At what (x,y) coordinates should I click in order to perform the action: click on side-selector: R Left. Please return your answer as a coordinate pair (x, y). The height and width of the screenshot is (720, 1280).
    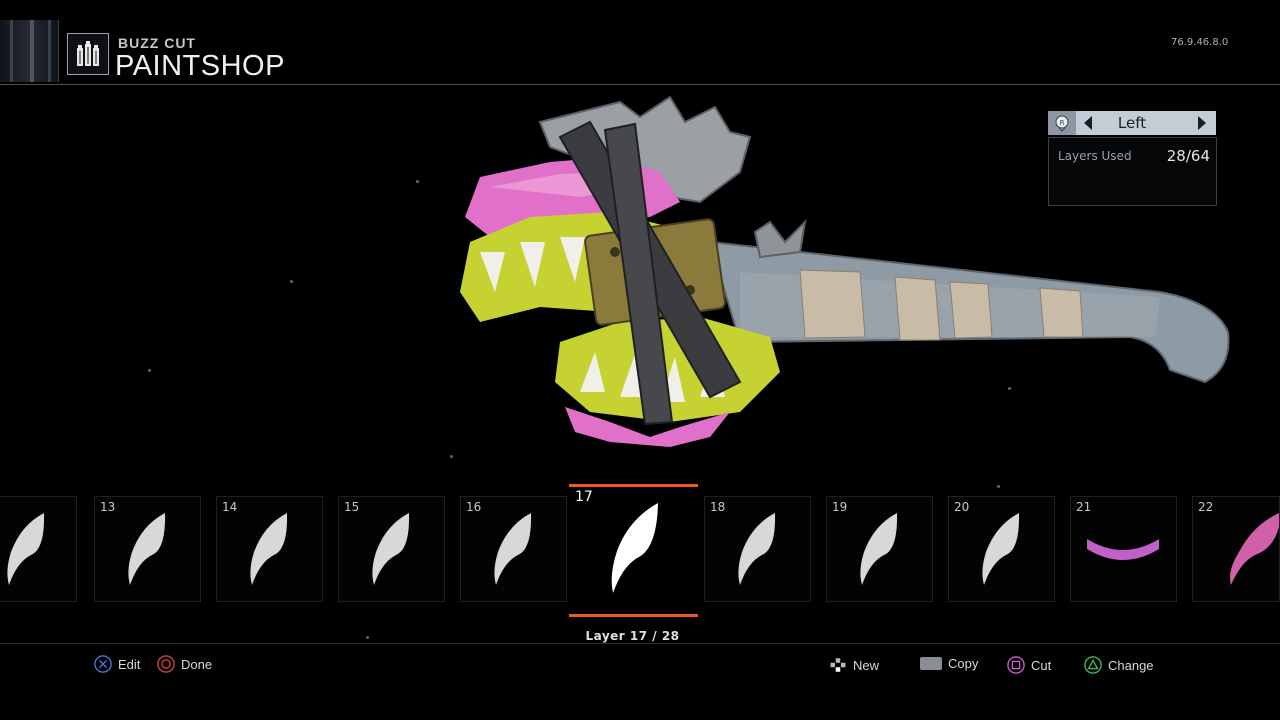
    Looking at the image, I should click on (1132, 123).